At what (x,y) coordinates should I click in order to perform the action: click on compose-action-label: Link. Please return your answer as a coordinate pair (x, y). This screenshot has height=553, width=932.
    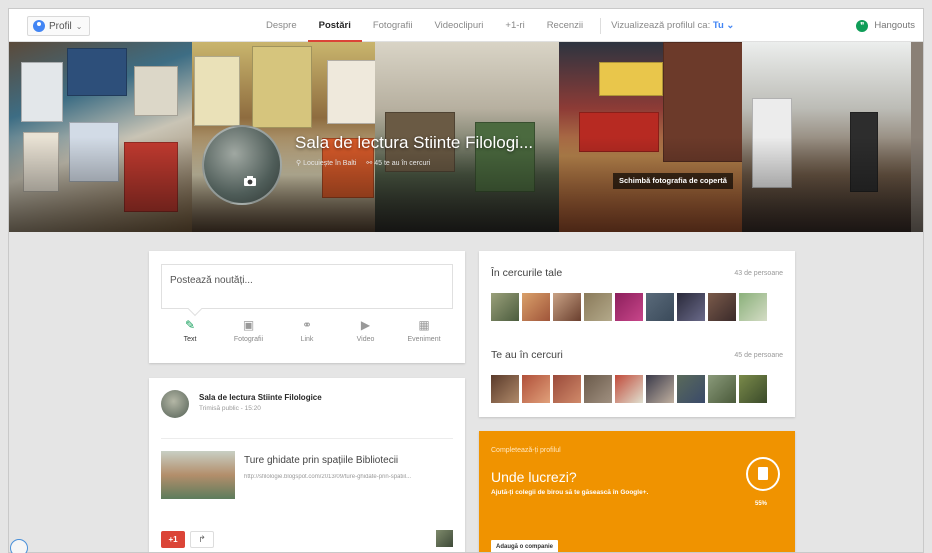
    Looking at the image, I should click on (307, 339).